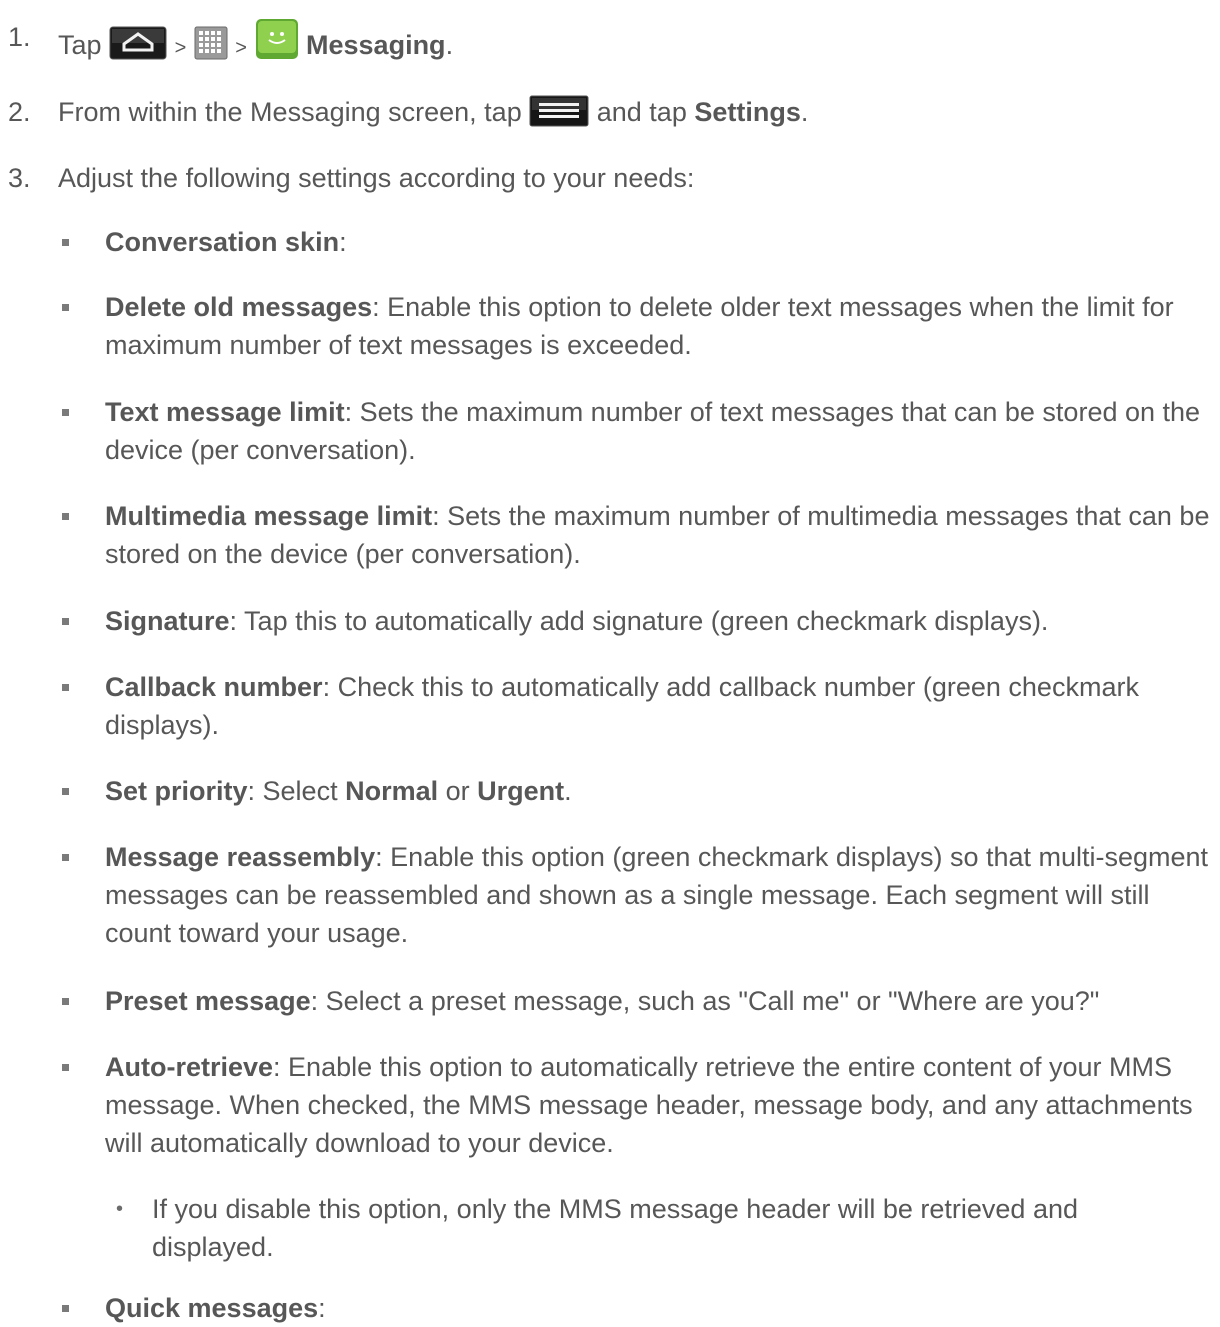 The height and width of the screenshot is (1327, 1220). I want to click on step-number: 3., so click(19, 178).